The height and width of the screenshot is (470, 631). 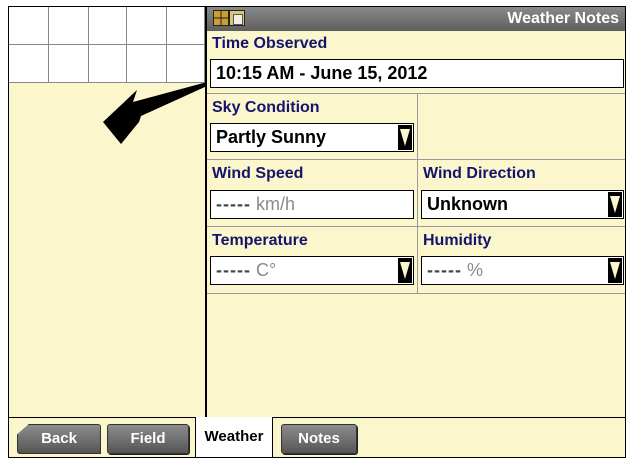 I want to click on wind-direction-dropdown: Unknown, so click(x=522, y=204).